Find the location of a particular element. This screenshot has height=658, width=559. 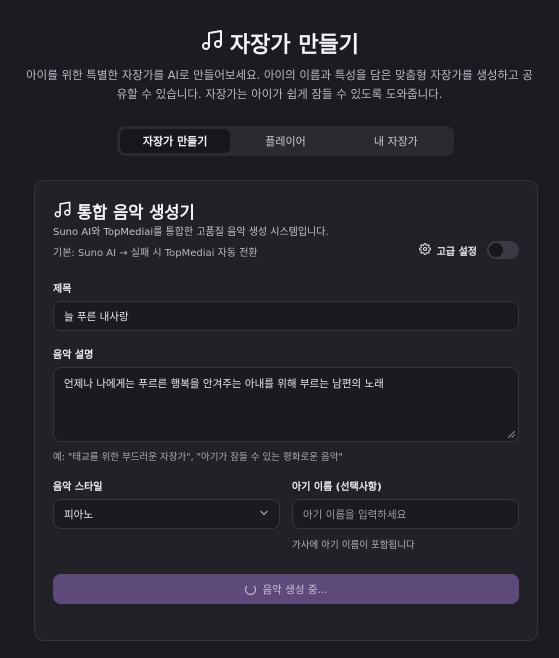

resize-handle-icon is located at coordinates (511, 434).